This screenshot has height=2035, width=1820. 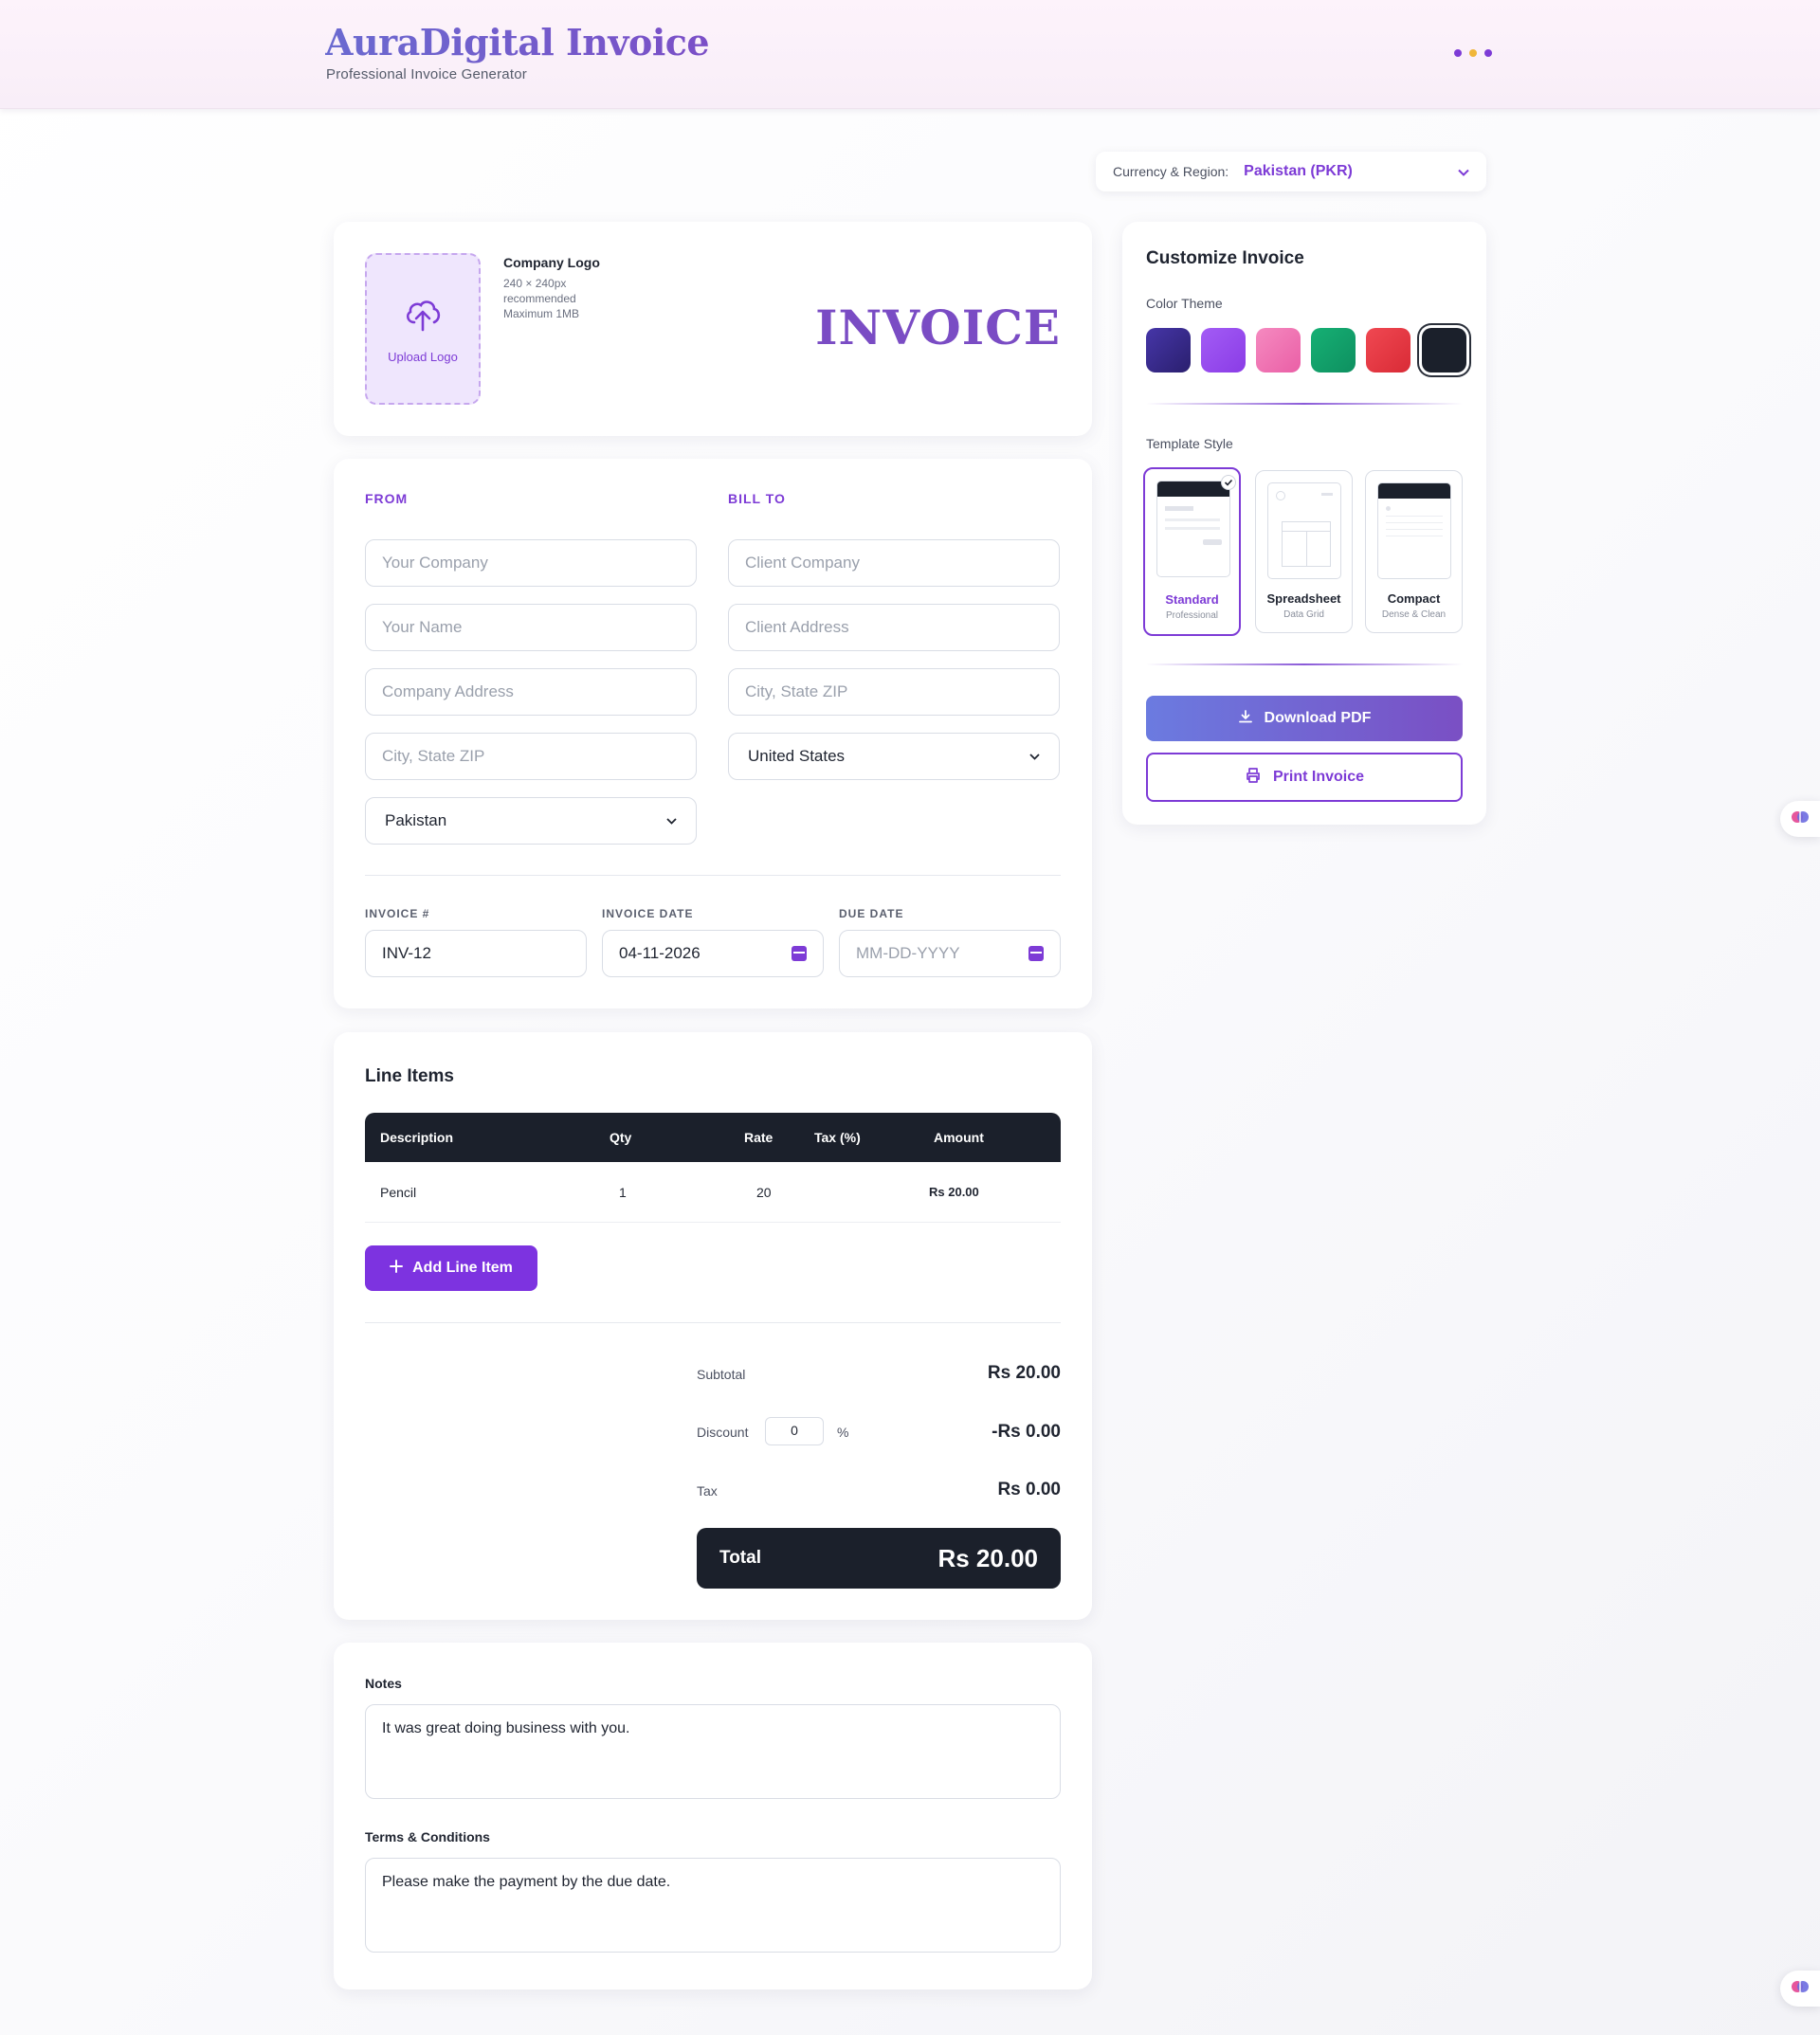 What do you see at coordinates (1189, 443) in the screenshot?
I see `template-style-label: Template Style` at bounding box center [1189, 443].